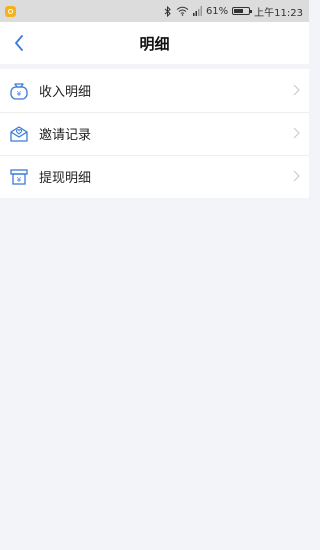 The image size is (320, 550). I want to click on bluetooth-icon, so click(168, 11).